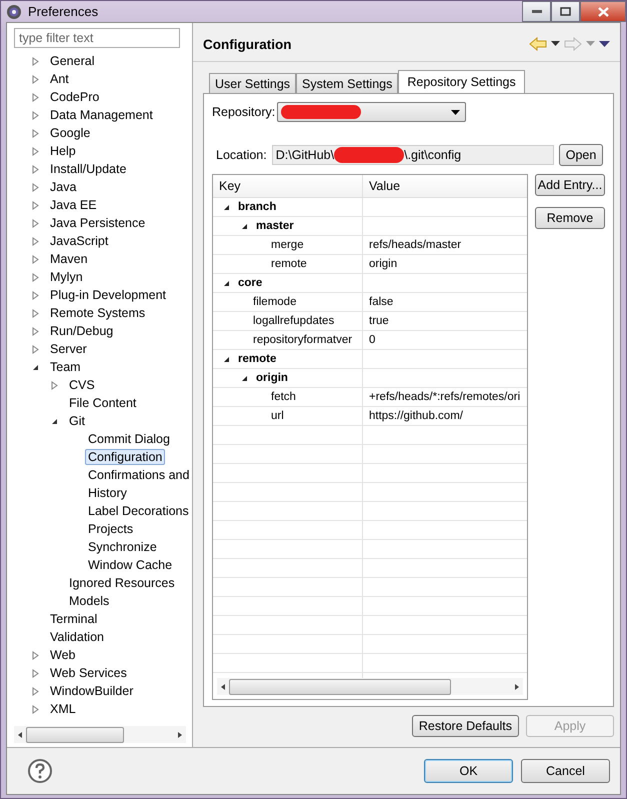 This screenshot has width=627, height=799. Describe the element at coordinates (110, 529) in the screenshot. I see `tree-item: Projects` at that location.